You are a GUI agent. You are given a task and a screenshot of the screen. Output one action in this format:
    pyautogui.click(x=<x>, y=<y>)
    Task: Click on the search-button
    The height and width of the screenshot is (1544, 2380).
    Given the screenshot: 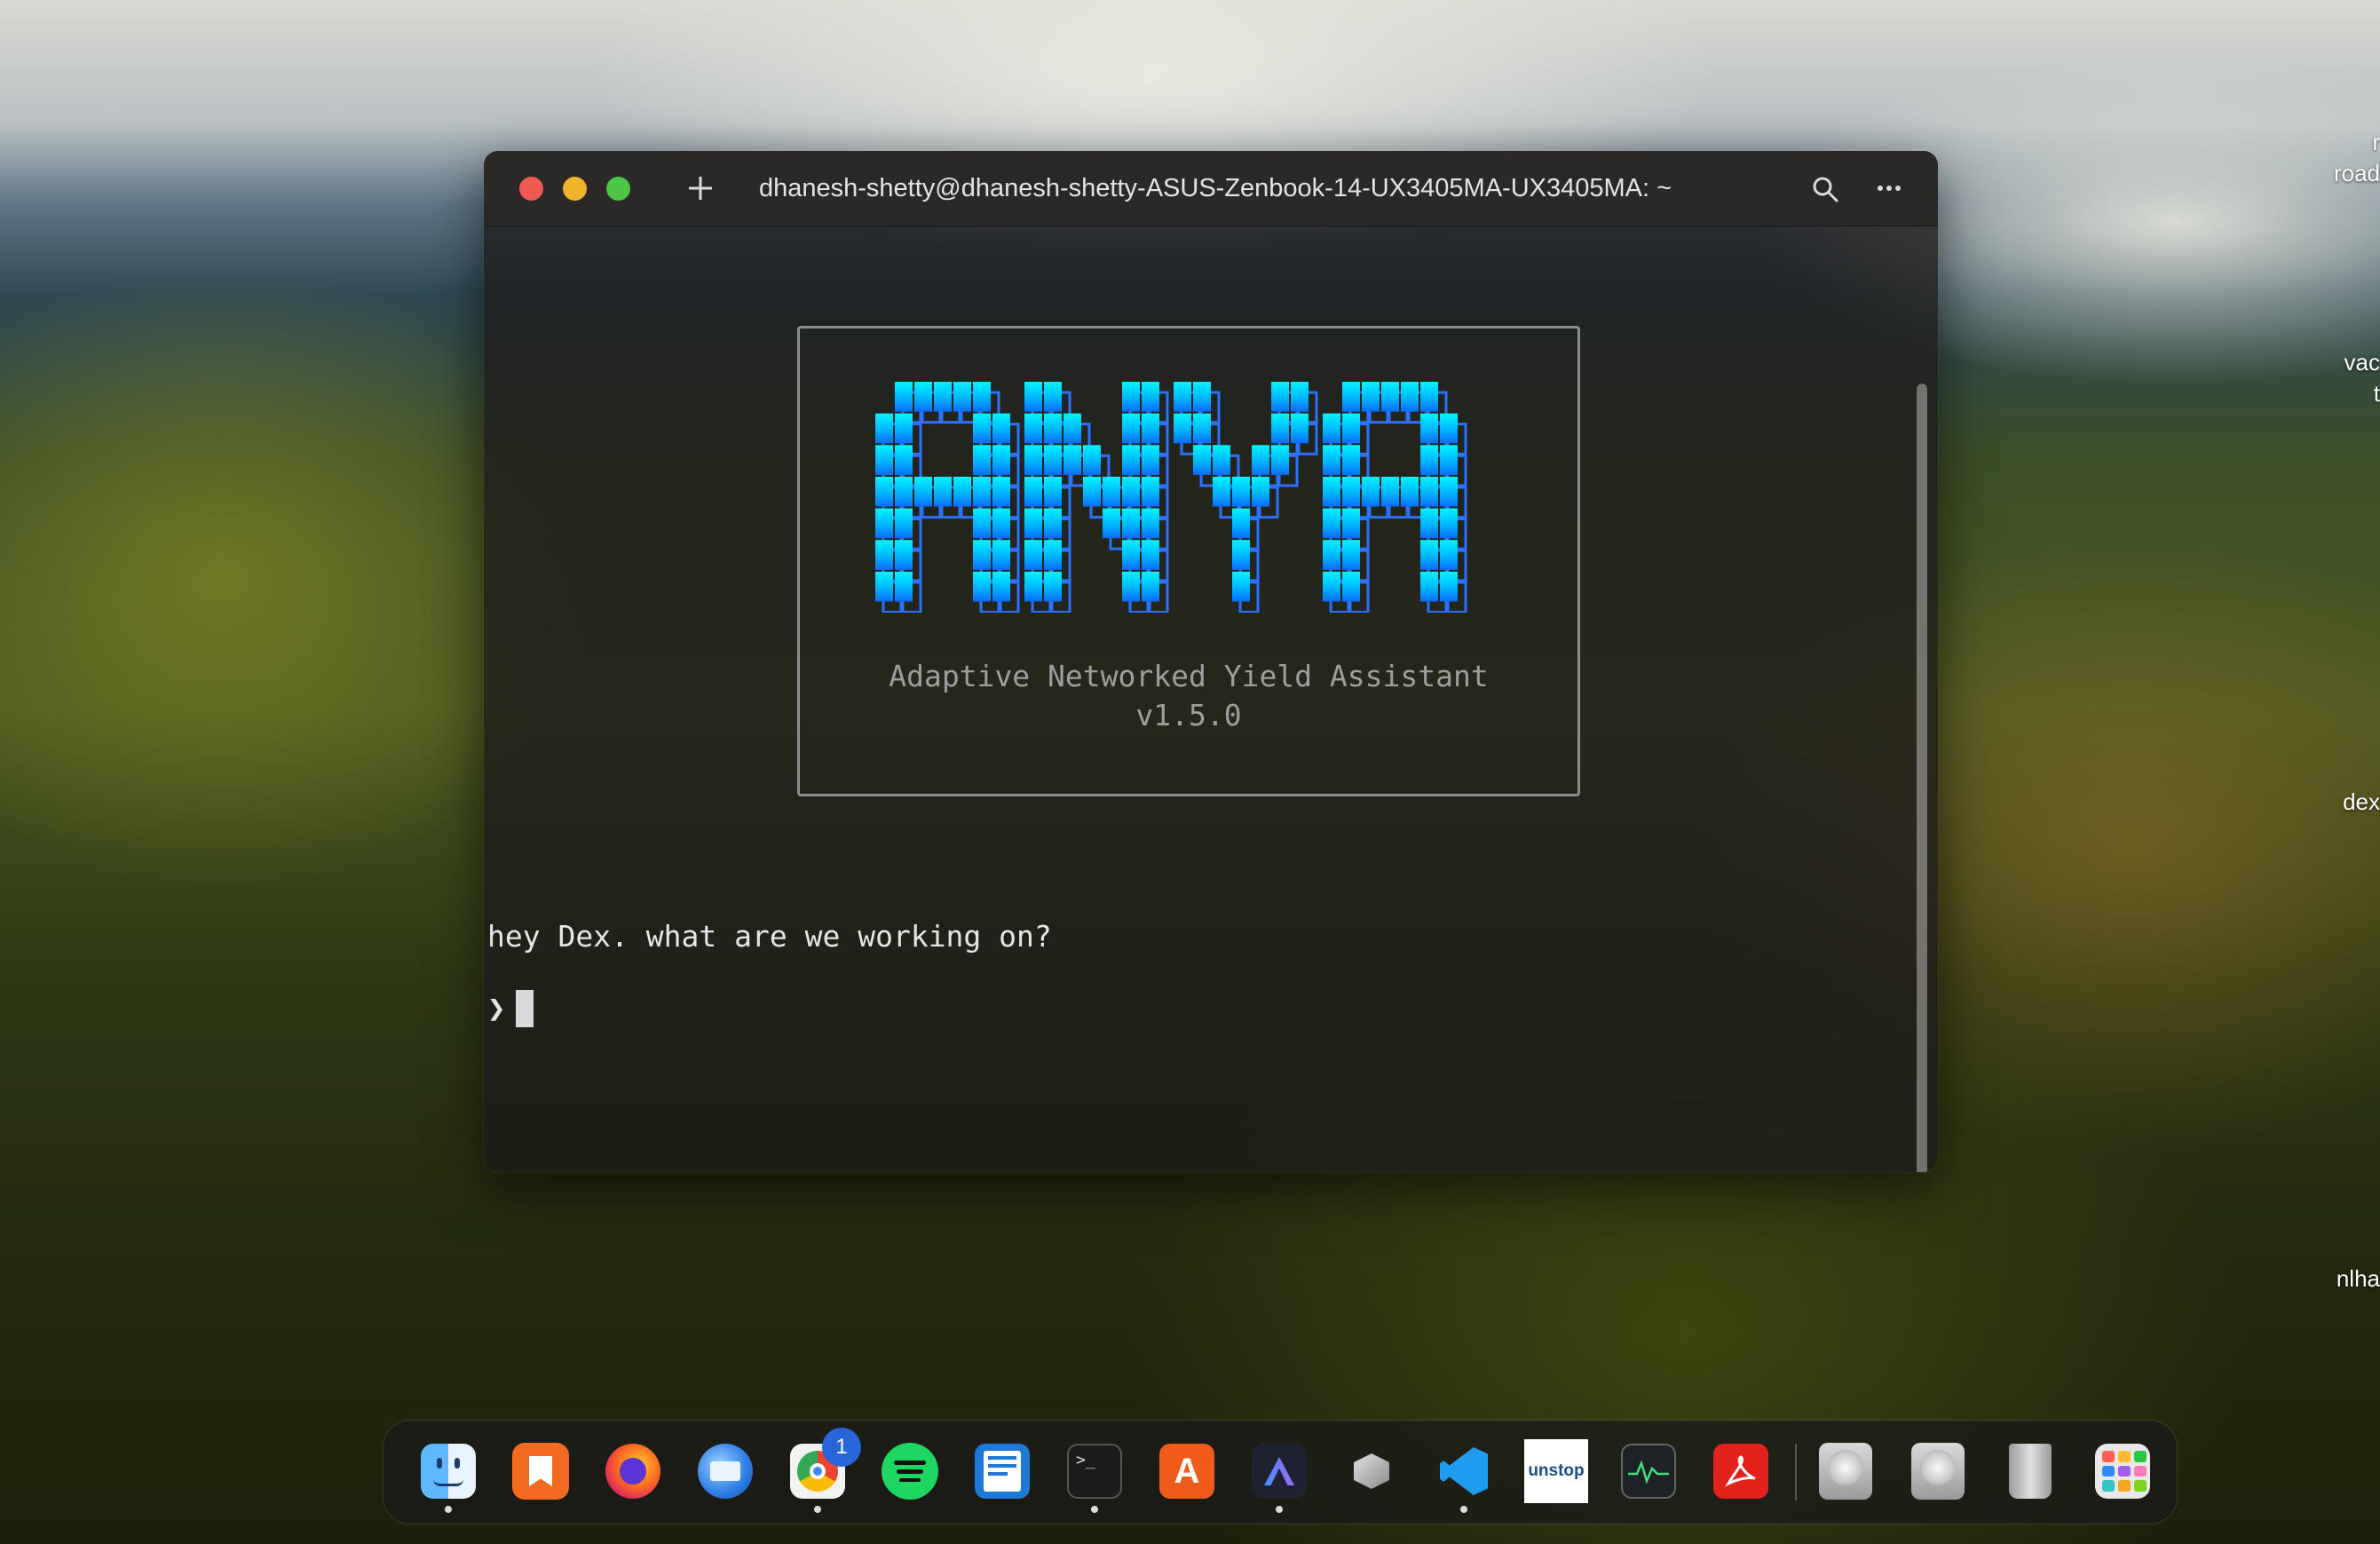 What is the action you would take?
    pyautogui.click(x=1825, y=189)
    